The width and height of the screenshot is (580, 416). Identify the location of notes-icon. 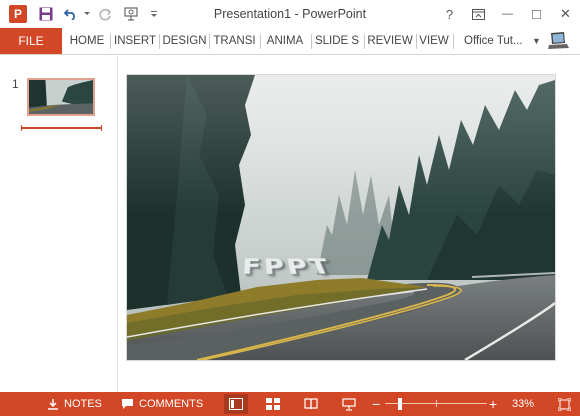
(53, 404).